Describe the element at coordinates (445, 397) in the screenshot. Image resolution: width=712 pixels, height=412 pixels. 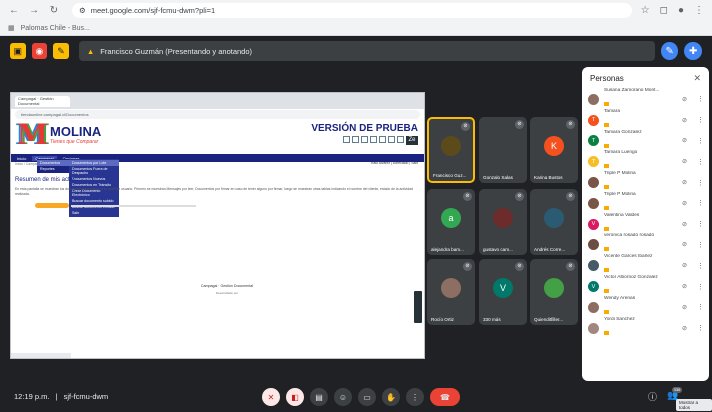
I see `leave-call-icon: ☎` at that location.